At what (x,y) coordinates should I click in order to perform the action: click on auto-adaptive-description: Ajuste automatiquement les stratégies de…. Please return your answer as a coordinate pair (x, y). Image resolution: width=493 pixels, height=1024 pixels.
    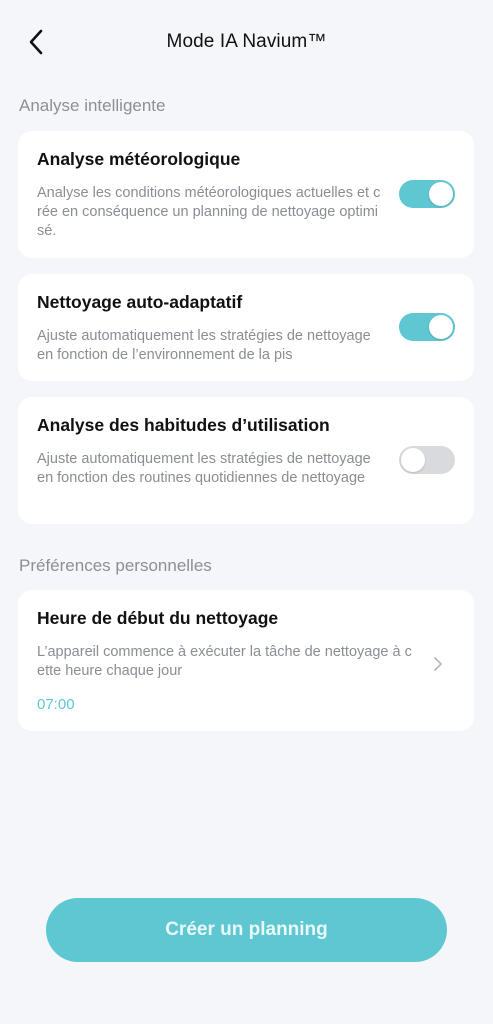
    Looking at the image, I should click on (204, 345).